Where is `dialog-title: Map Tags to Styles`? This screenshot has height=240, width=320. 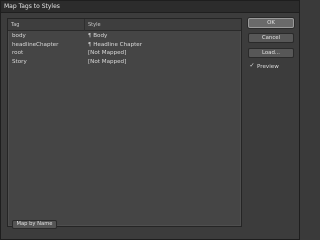
dialog-title: Map Tags to Styles is located at coordinates (150, 7).